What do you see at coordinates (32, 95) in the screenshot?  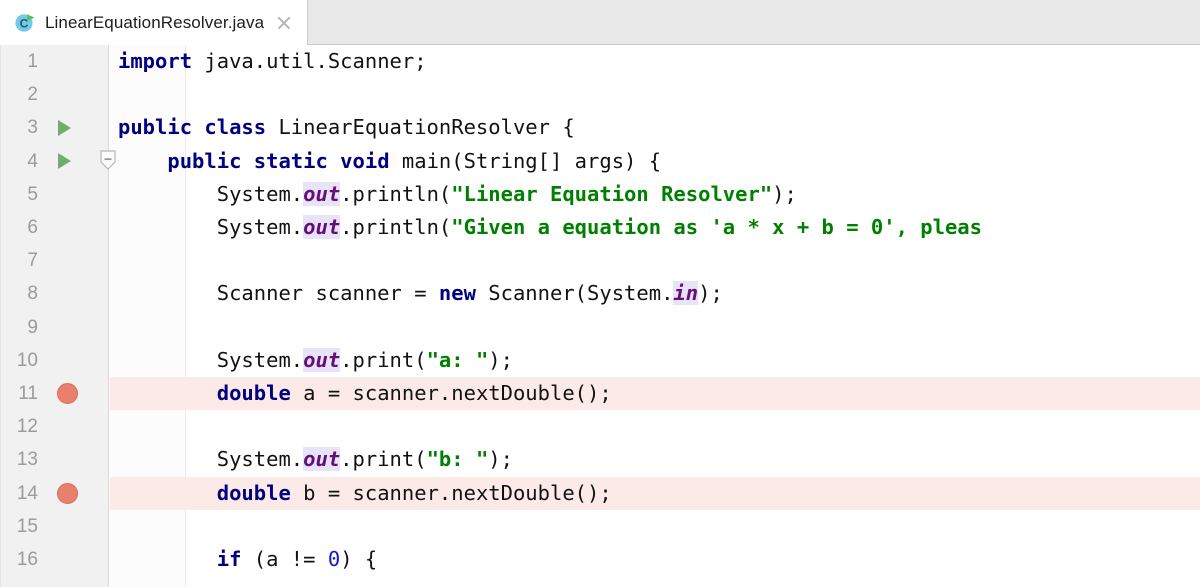 I see `line-number: 2` at bounding box center [32, 95].